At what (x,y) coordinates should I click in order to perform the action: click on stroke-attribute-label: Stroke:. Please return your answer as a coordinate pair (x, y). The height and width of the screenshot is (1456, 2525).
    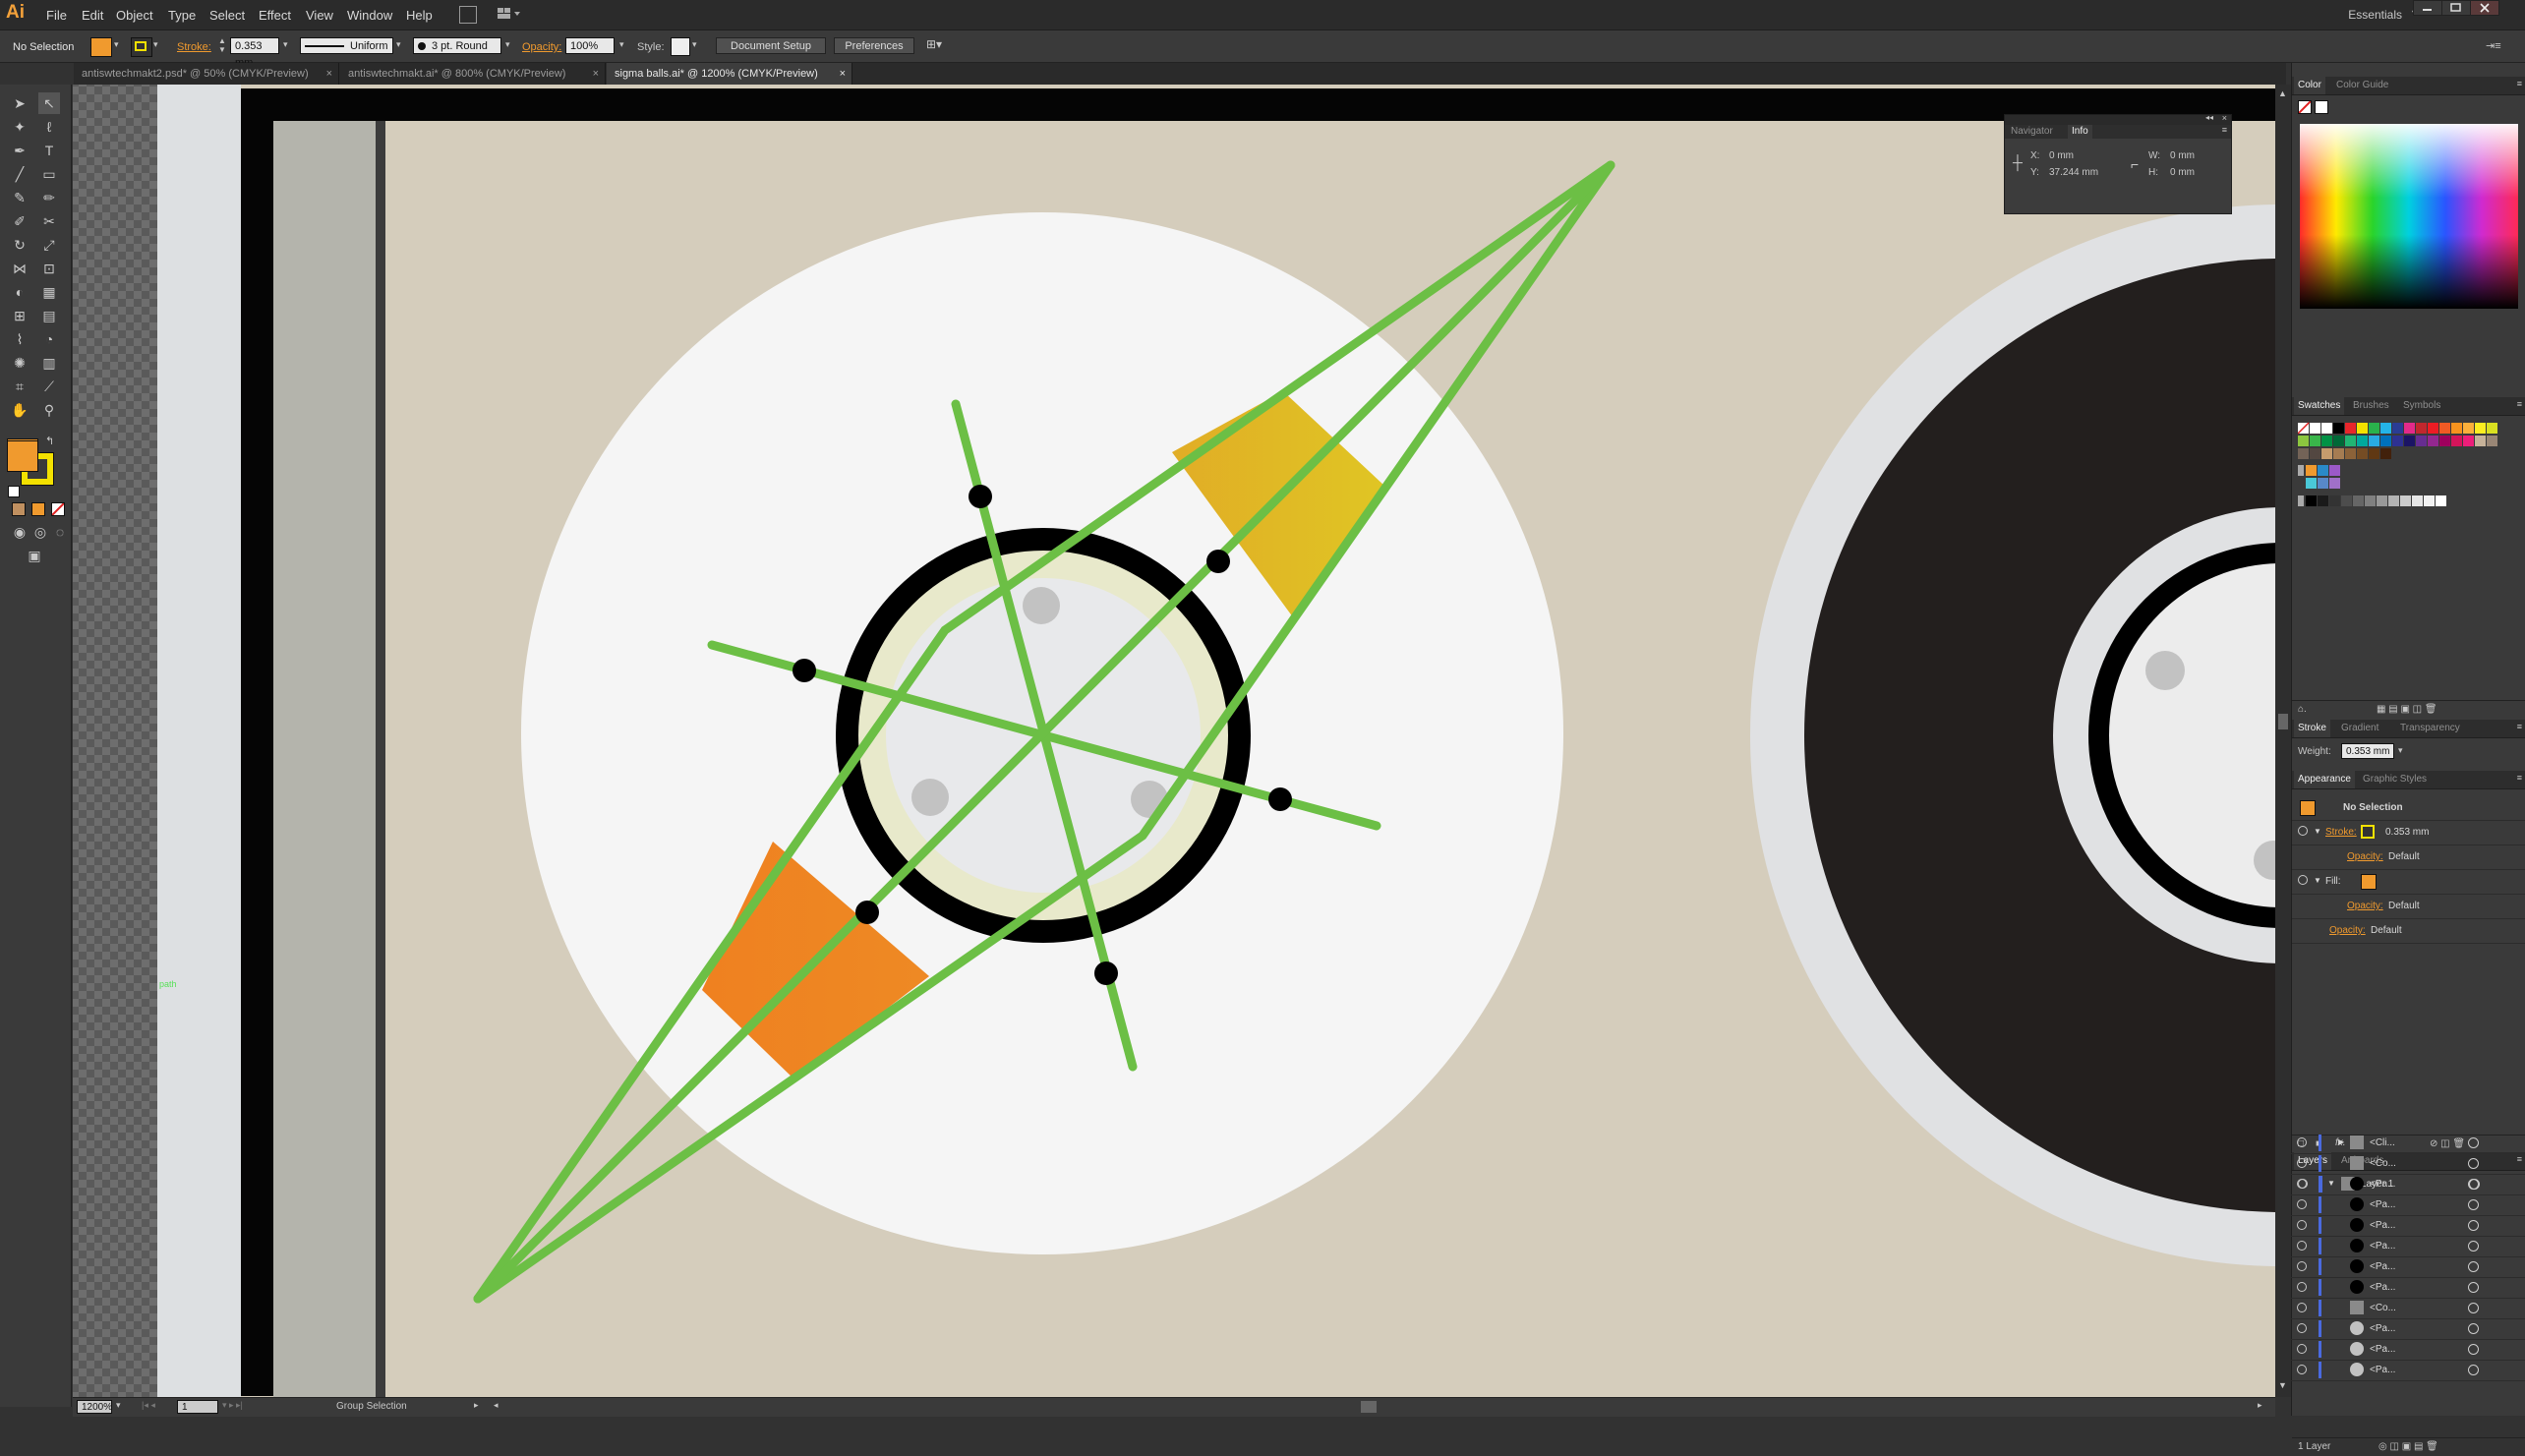
    Looking at the image, I should click on (2341, 832).